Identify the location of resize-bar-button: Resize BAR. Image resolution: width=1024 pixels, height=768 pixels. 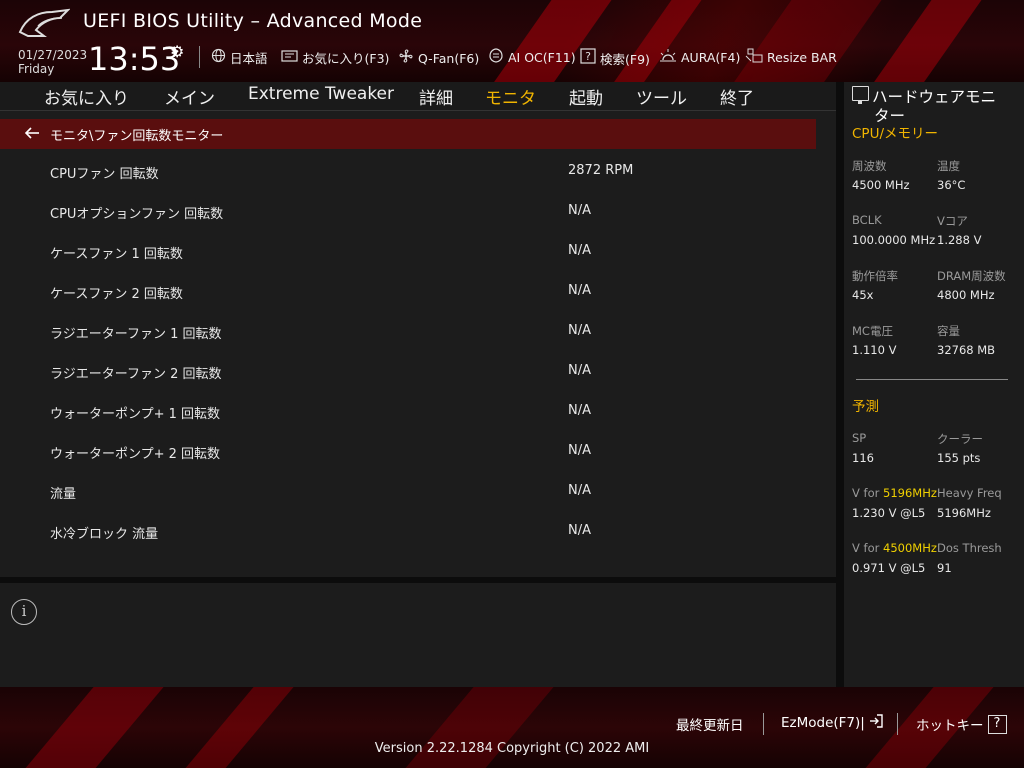
(791, 57).